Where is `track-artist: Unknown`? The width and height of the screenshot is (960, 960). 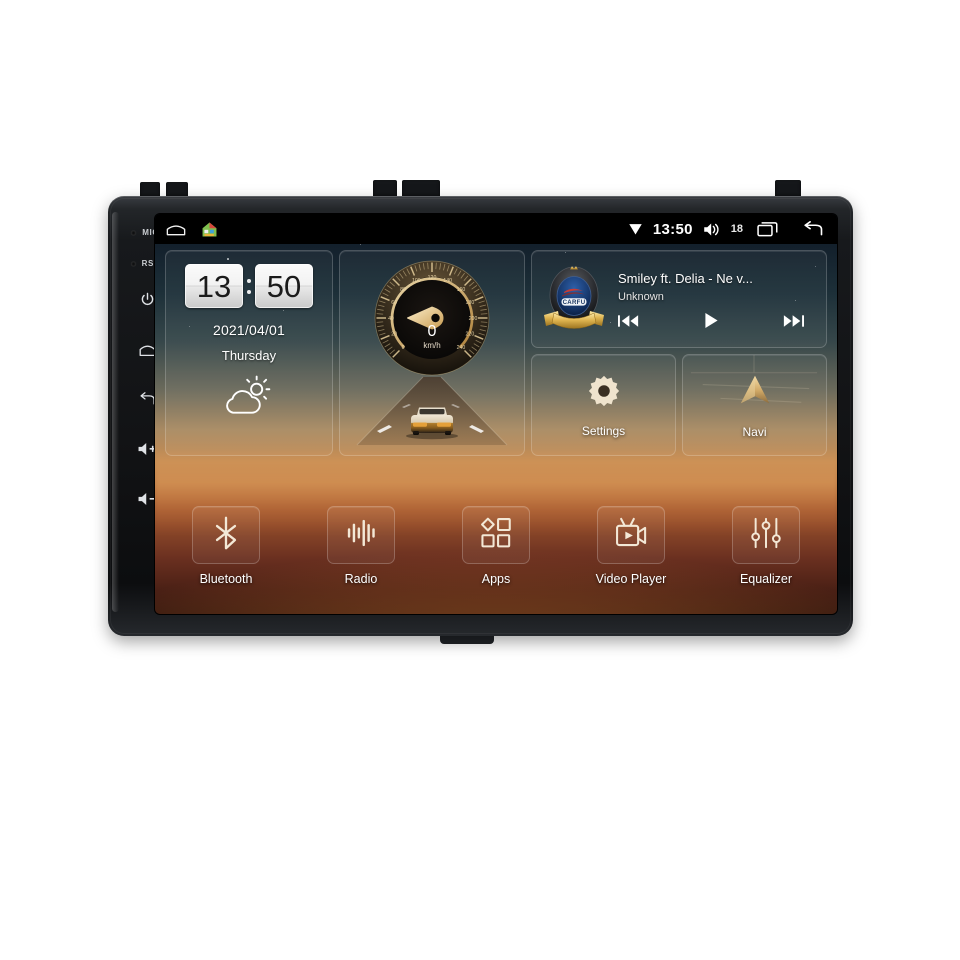 track-artist: Unknown is located at coordinates (641, 297).